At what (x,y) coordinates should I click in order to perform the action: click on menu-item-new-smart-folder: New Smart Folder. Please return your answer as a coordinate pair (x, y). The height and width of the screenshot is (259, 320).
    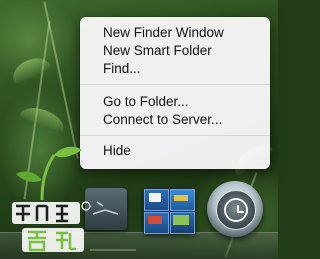
    Looking at the image, I should click on (157, 51).